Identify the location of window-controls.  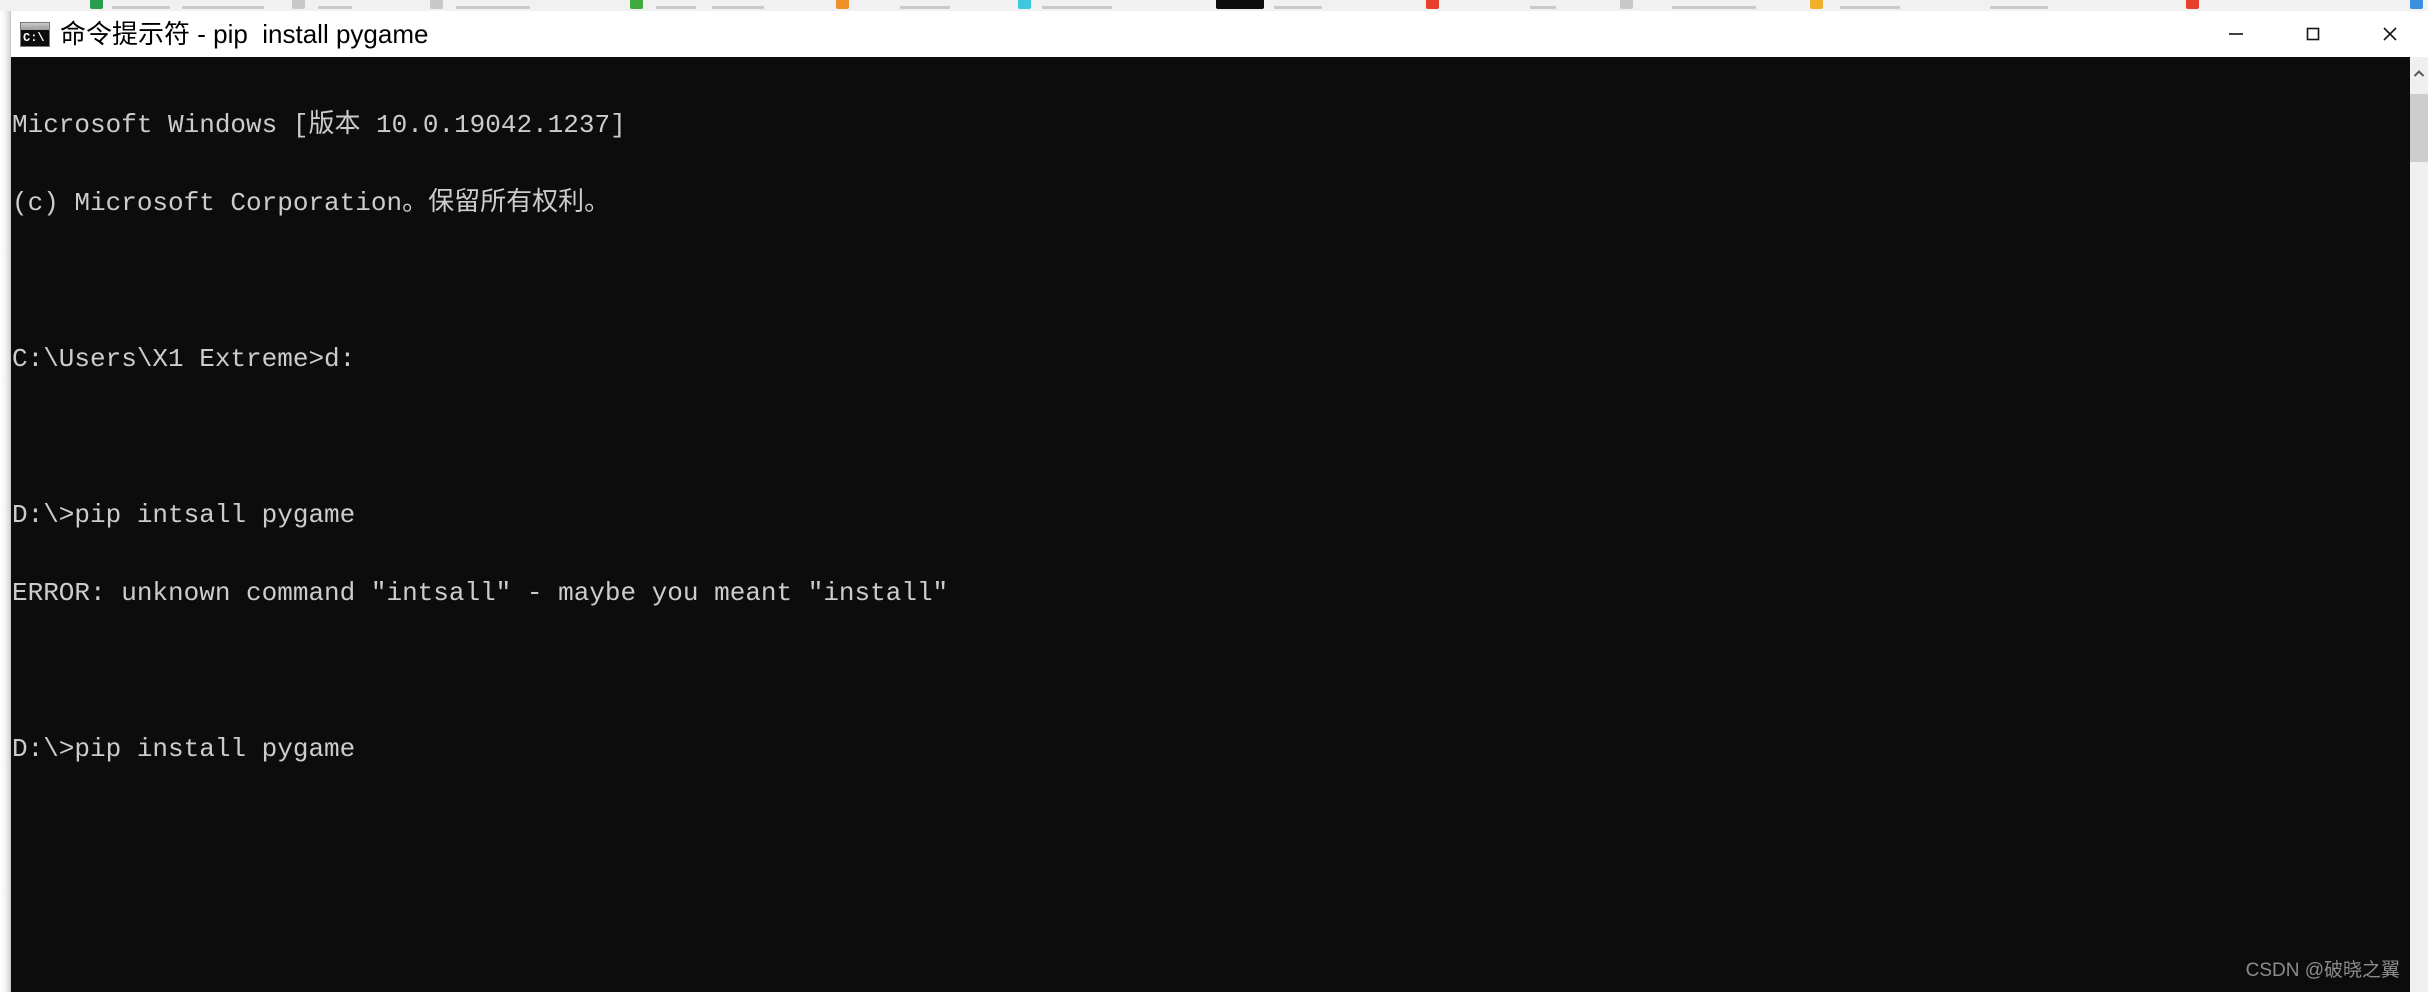
(2312, 34).